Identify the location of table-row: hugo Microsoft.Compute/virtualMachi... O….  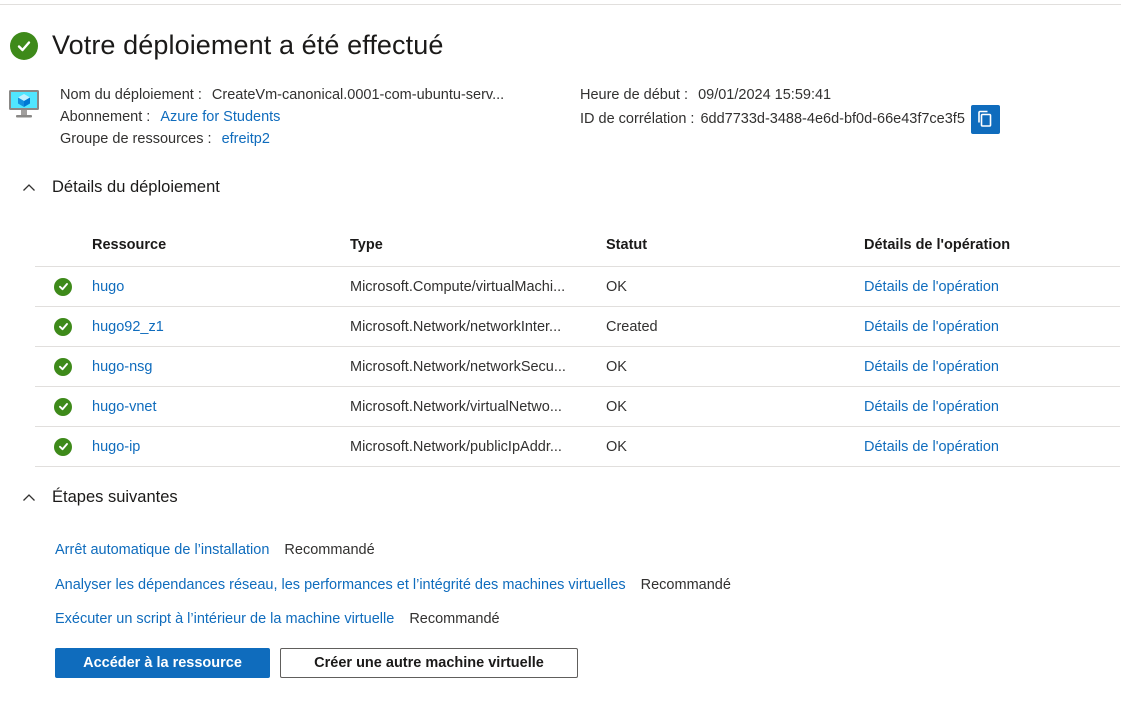
(577, 287).